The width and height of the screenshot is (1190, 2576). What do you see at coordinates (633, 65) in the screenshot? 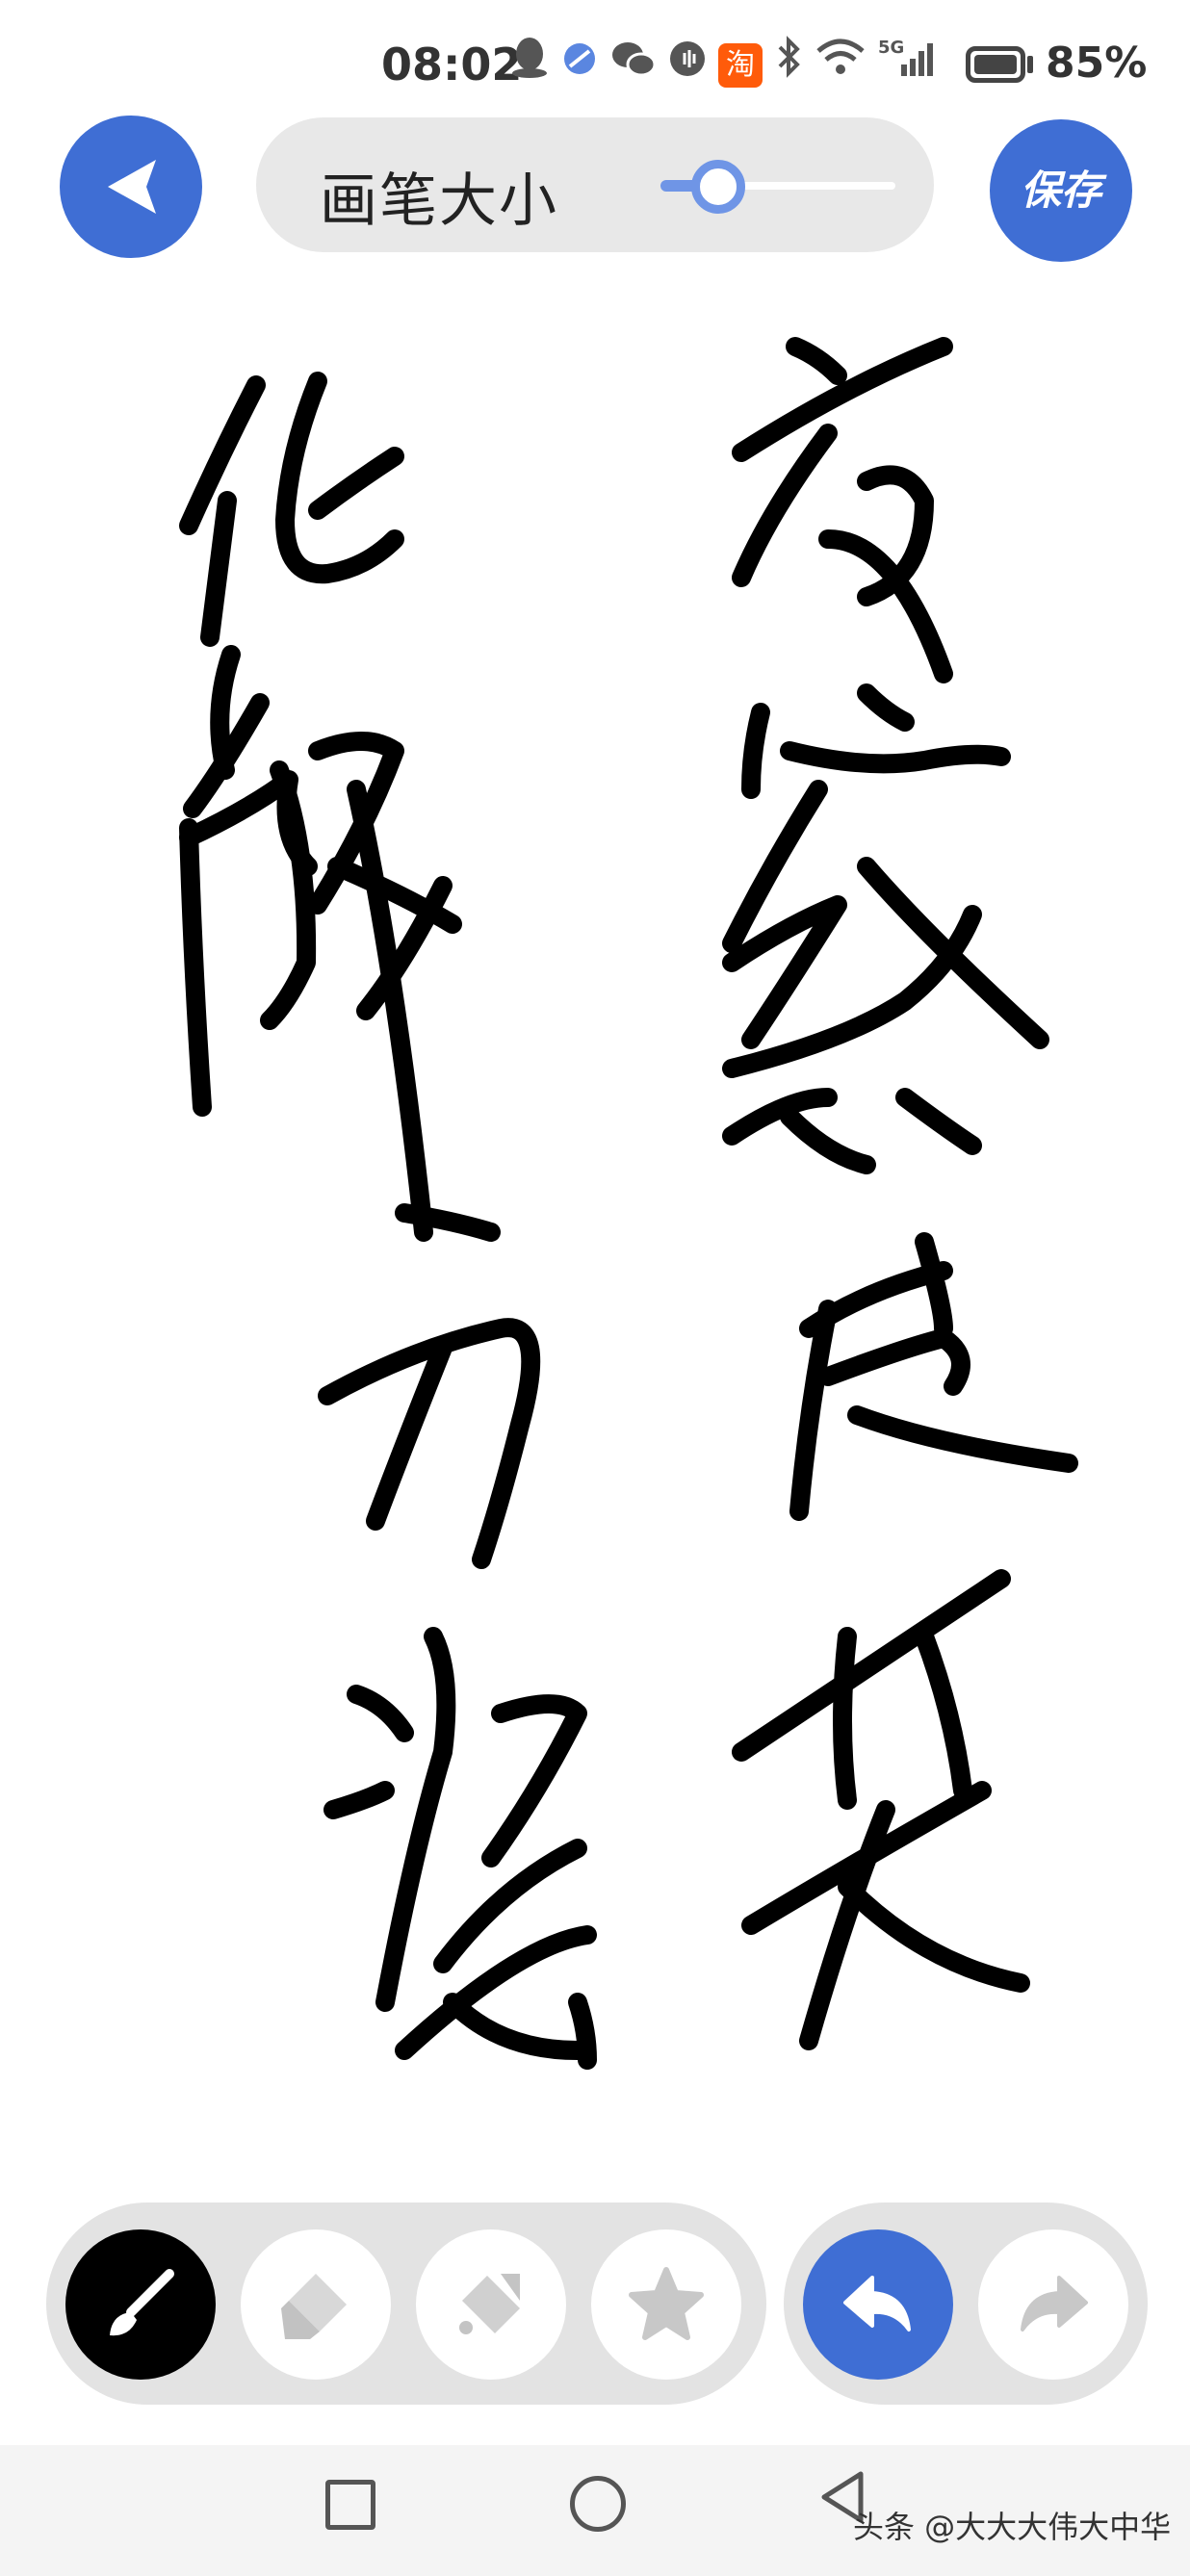
I see `wechat-icon` at bounding box center [633, 65].